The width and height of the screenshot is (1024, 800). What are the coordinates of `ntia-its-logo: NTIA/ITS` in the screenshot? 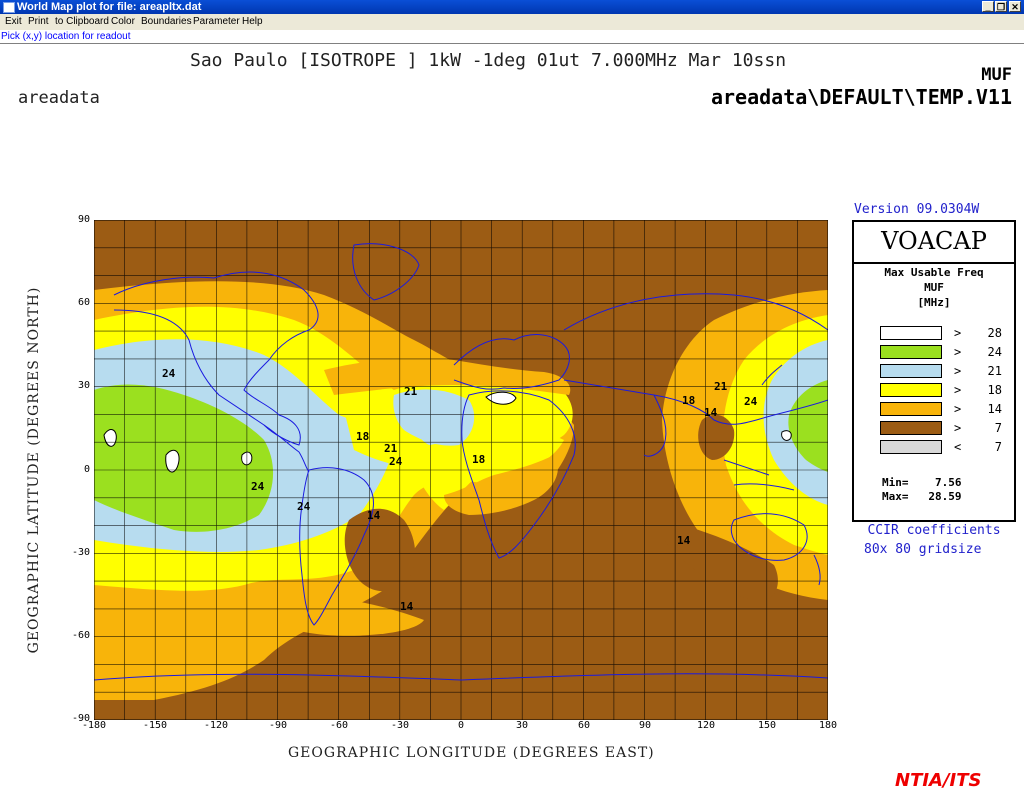 It's located at (938, 780).